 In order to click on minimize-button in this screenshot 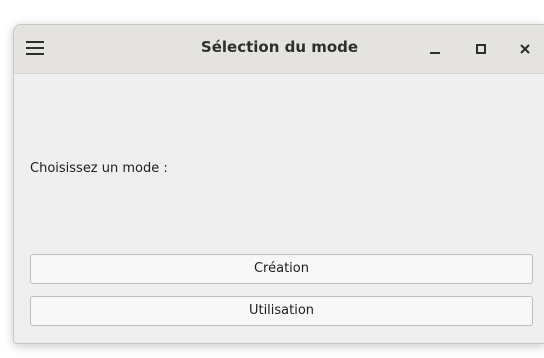, I will do `click(435, 49)`.